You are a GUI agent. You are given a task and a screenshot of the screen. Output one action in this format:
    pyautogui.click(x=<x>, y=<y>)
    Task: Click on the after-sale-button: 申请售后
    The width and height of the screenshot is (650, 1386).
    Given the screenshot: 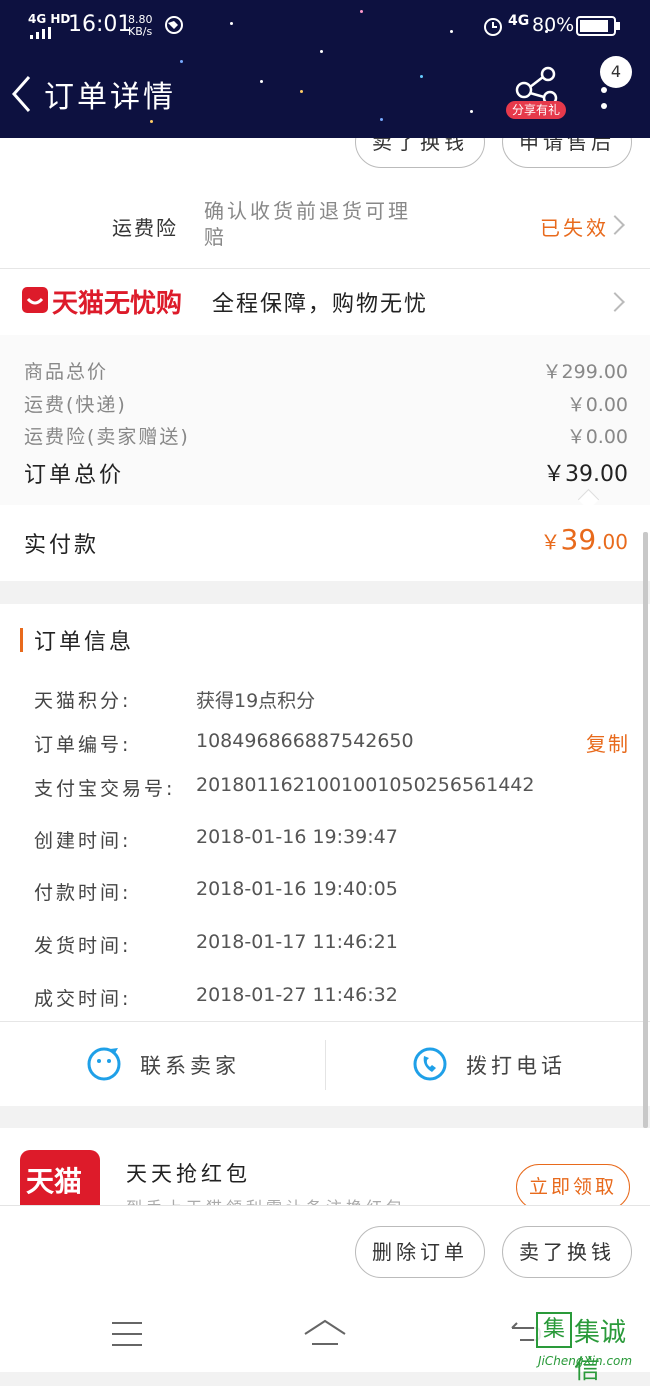 What is the action you would take?
    pyautogui.click(x=567, y=153)
    